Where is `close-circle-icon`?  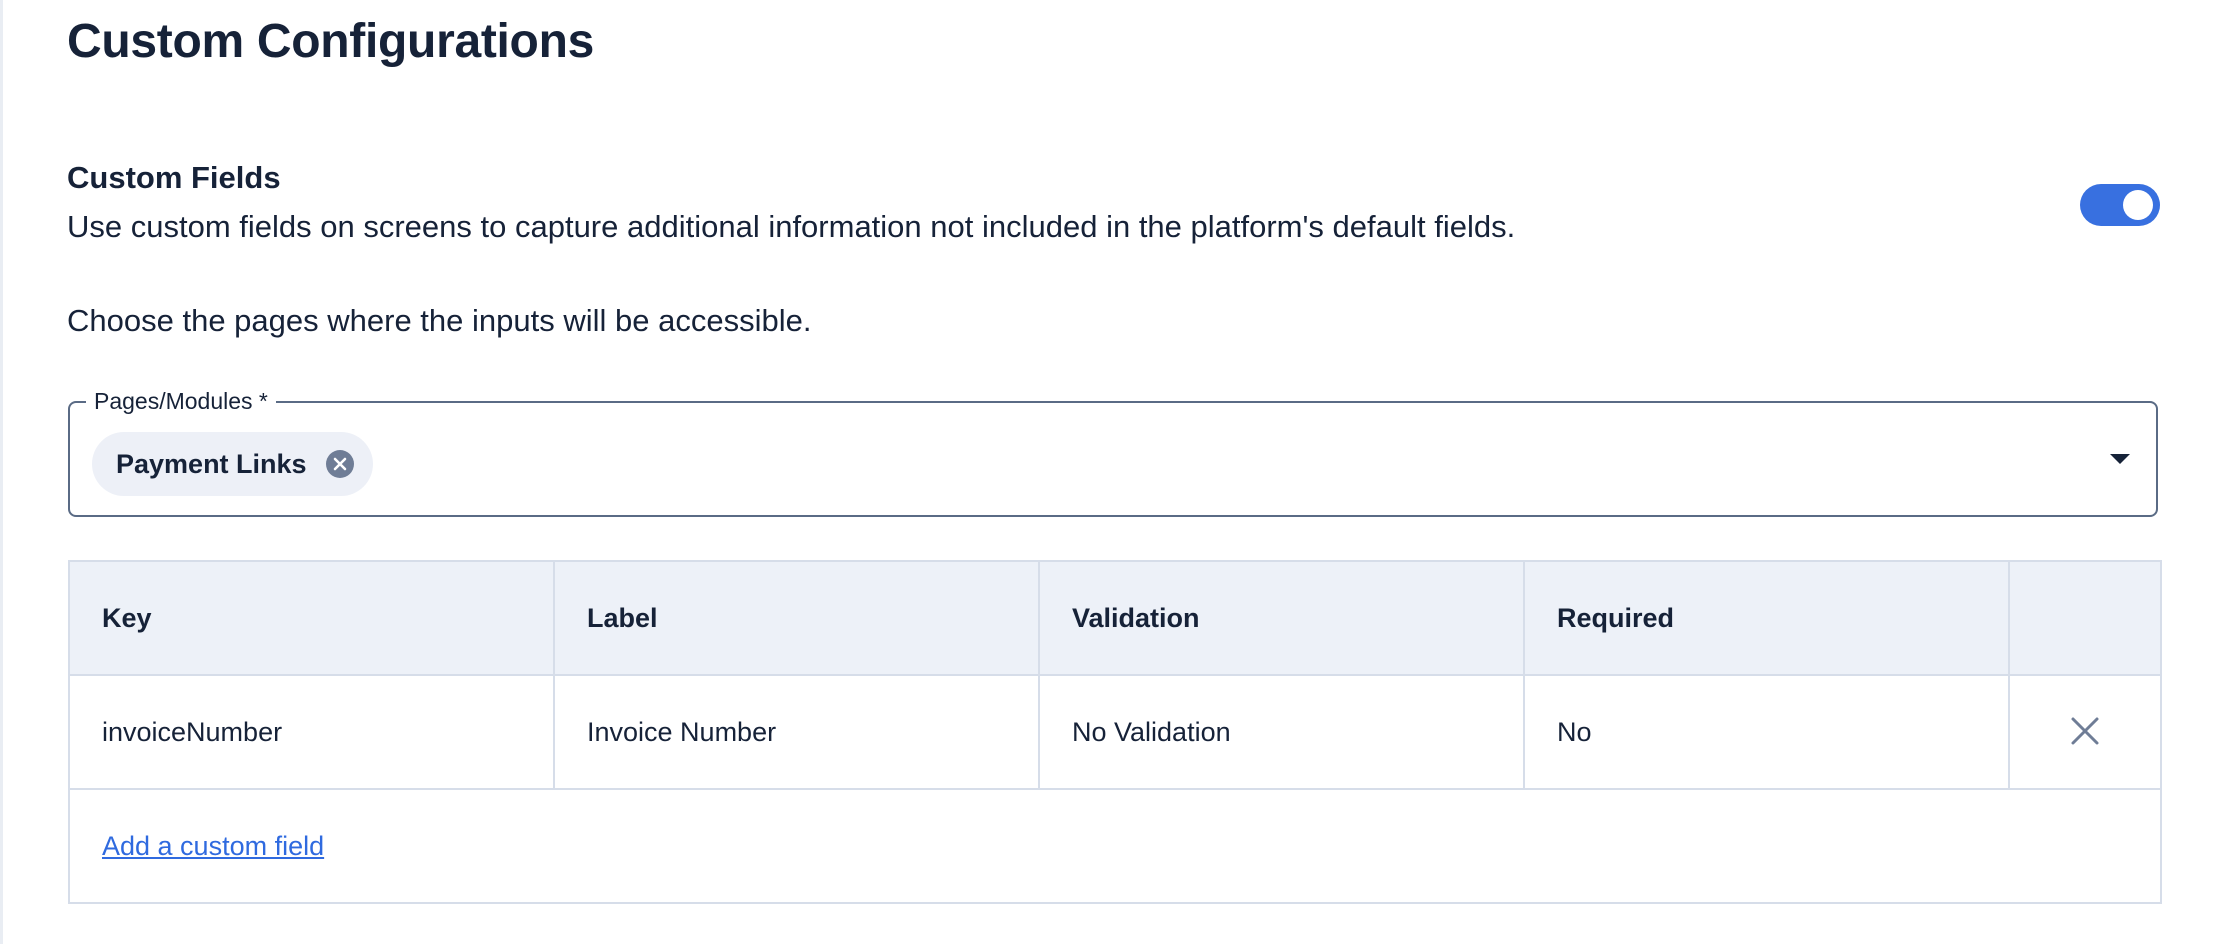 close-circle-icon is located at coordinates (340, 464).